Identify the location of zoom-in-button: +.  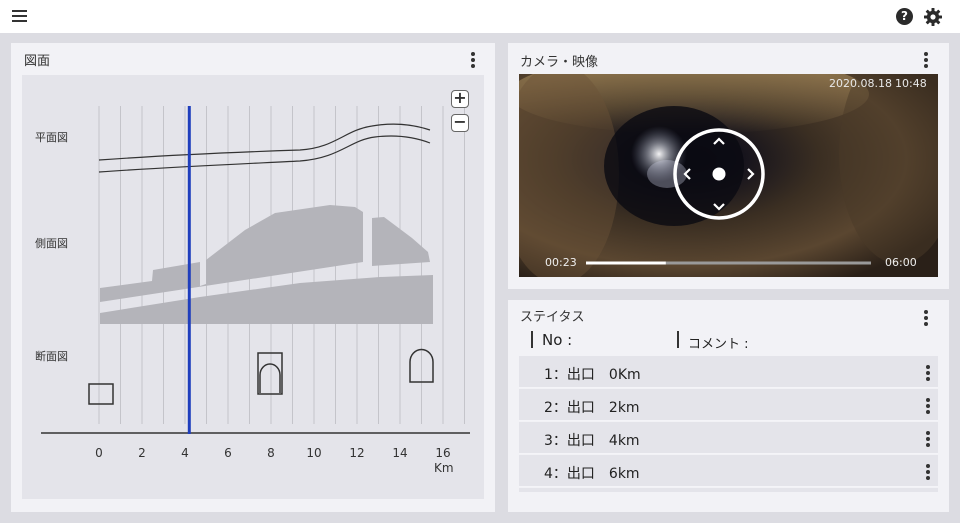
(460, 99).